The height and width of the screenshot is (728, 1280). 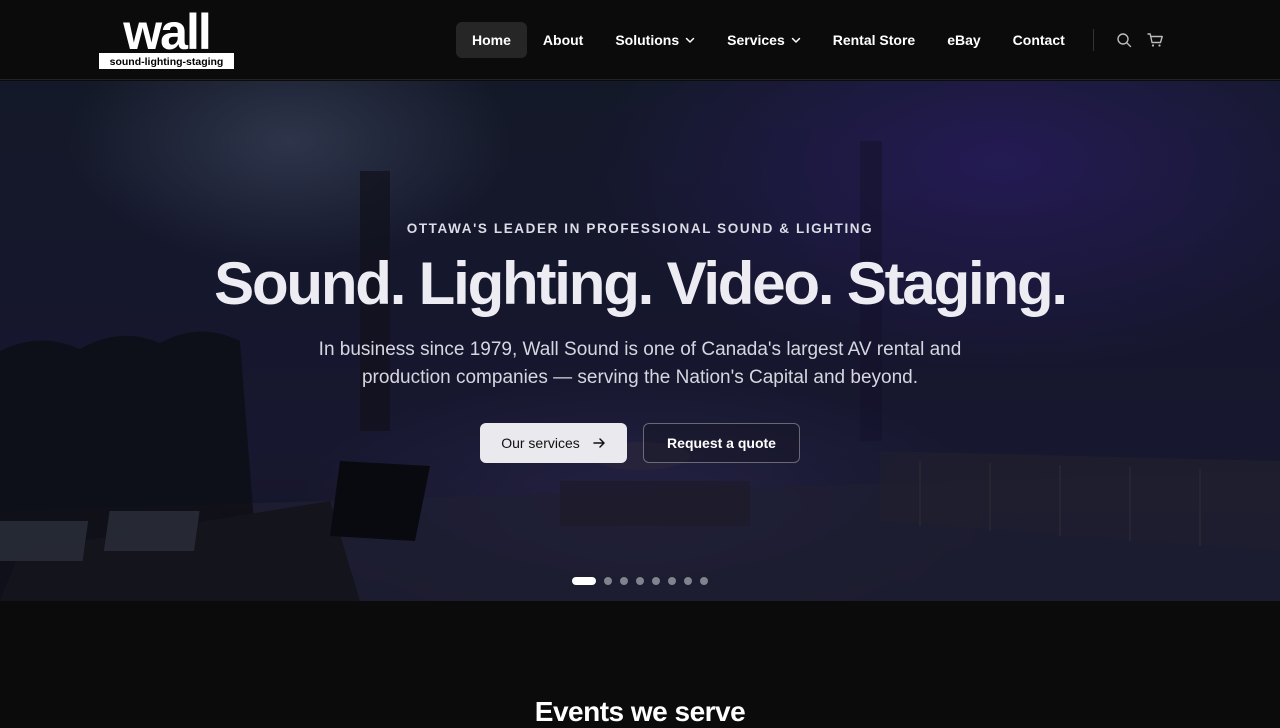 What do you see at coordinates (540, 443) in the screenshot?
I see `our-services-label: Our services` at bounding box center [540, 443].